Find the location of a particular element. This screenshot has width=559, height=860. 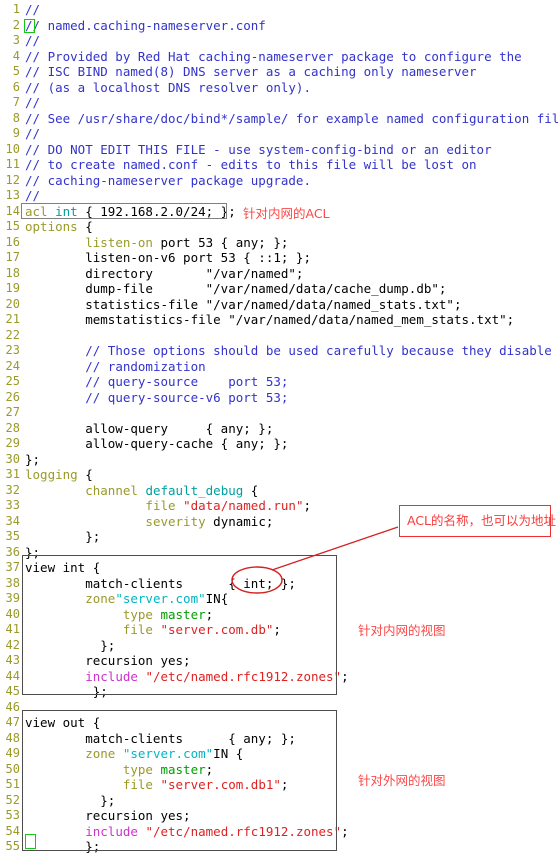

code-line: 2// named.caching-nameserver.conf is located at coordinates (279, 26).